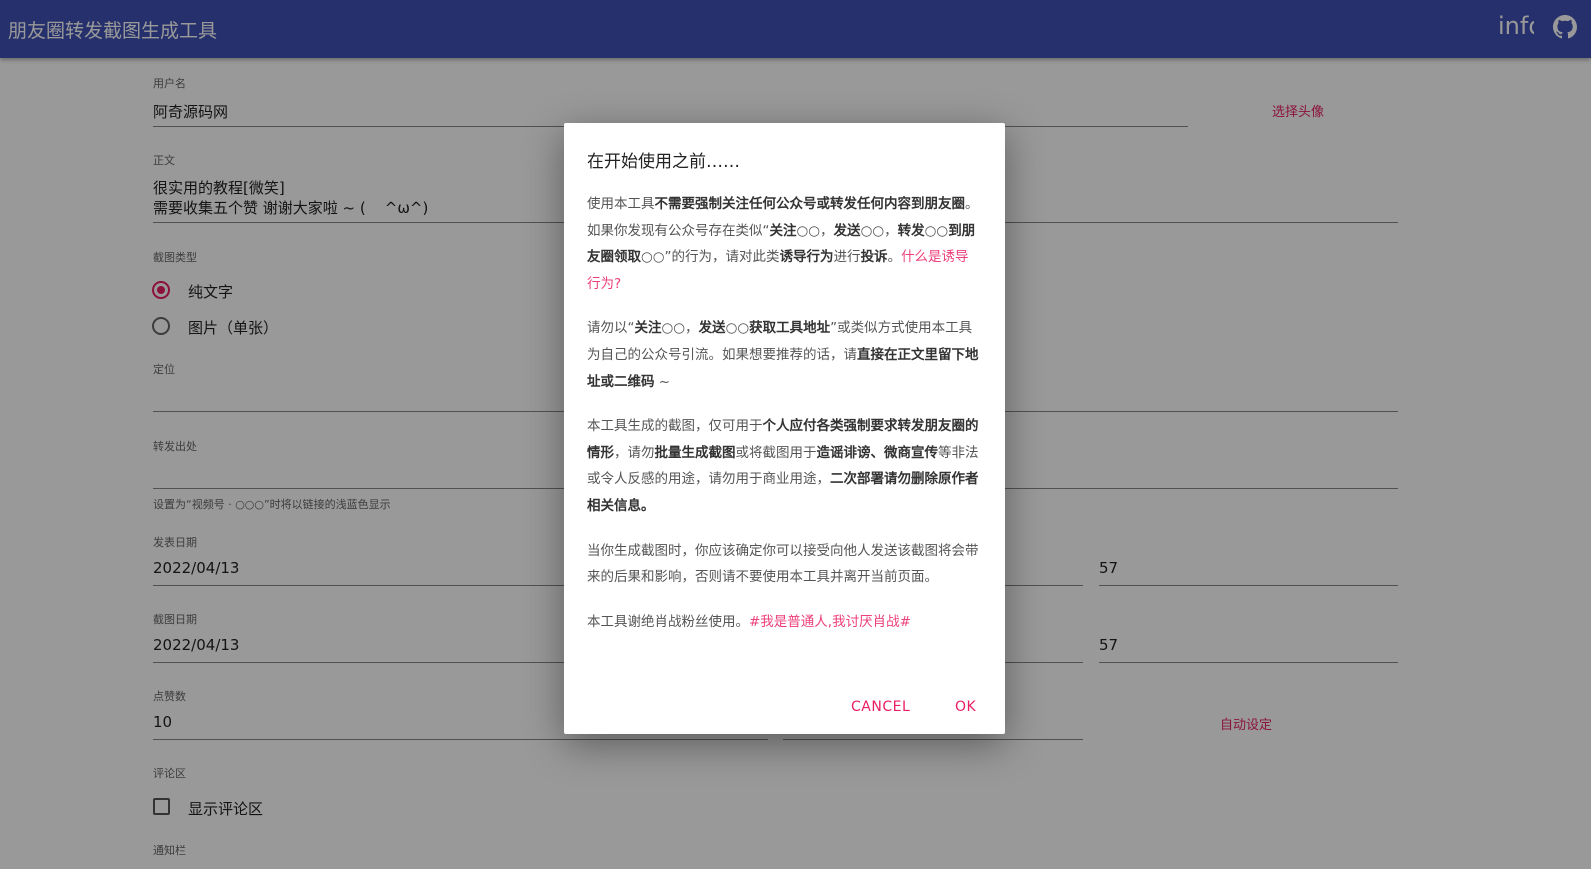  What do you see at coordinates (668, 621) in the screenshot?
I see `text: 本工具谢绝肖战粉丝使用。` at bounding box center [668, 621].